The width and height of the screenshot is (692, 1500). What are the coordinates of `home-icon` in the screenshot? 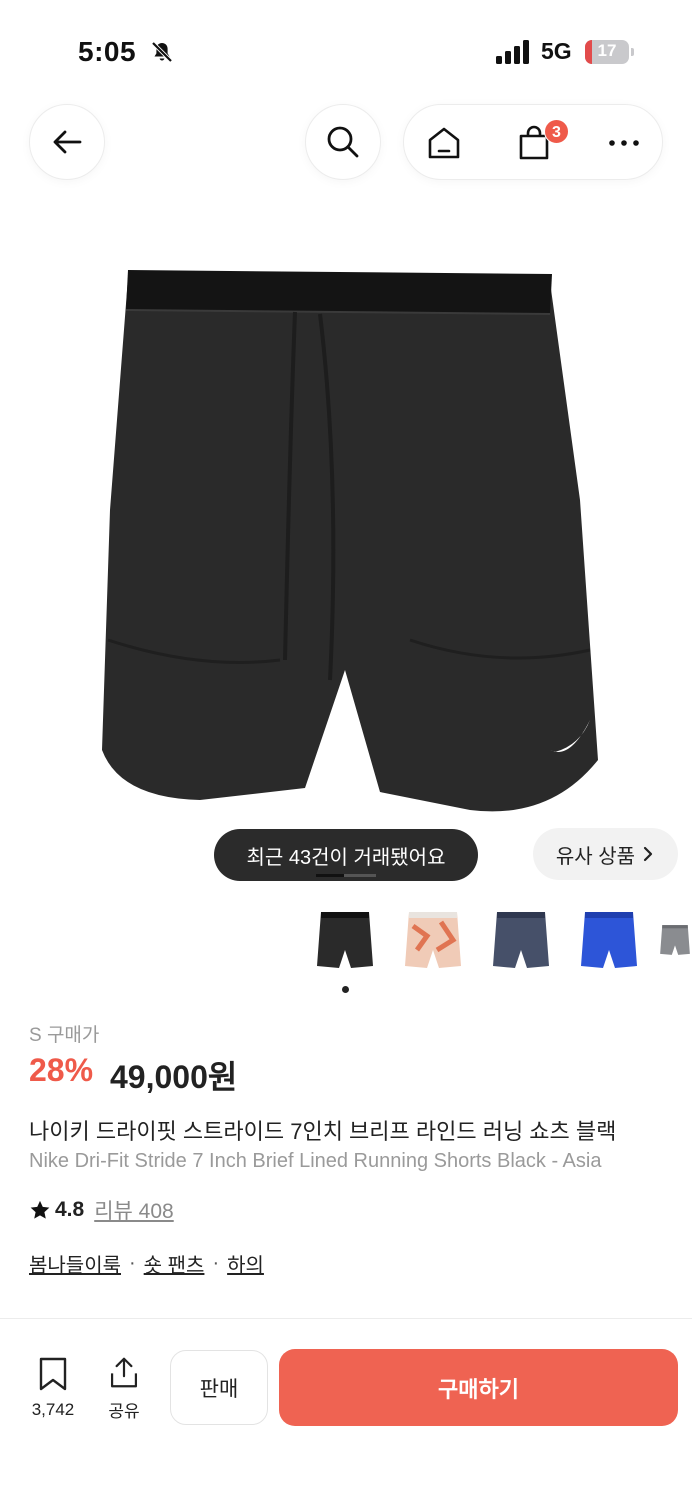 It's located at (444, 143).